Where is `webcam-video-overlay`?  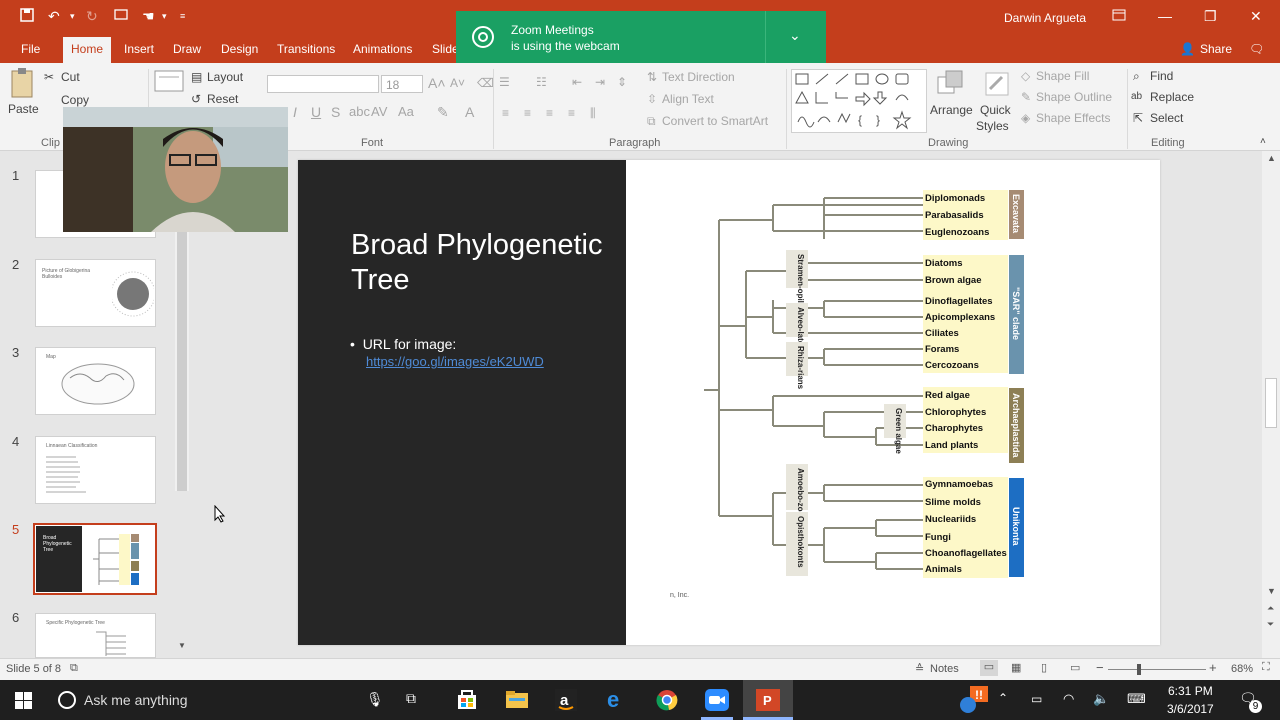
webcam-video-overlay is located at coordinates (175, 169).